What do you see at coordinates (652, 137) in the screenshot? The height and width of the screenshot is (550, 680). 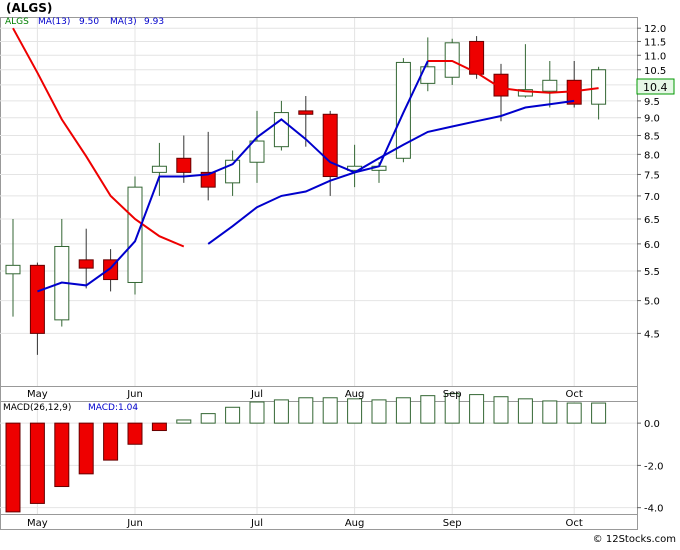 I see `price-tick-label: 8.5` at bounding box center [652, 137].